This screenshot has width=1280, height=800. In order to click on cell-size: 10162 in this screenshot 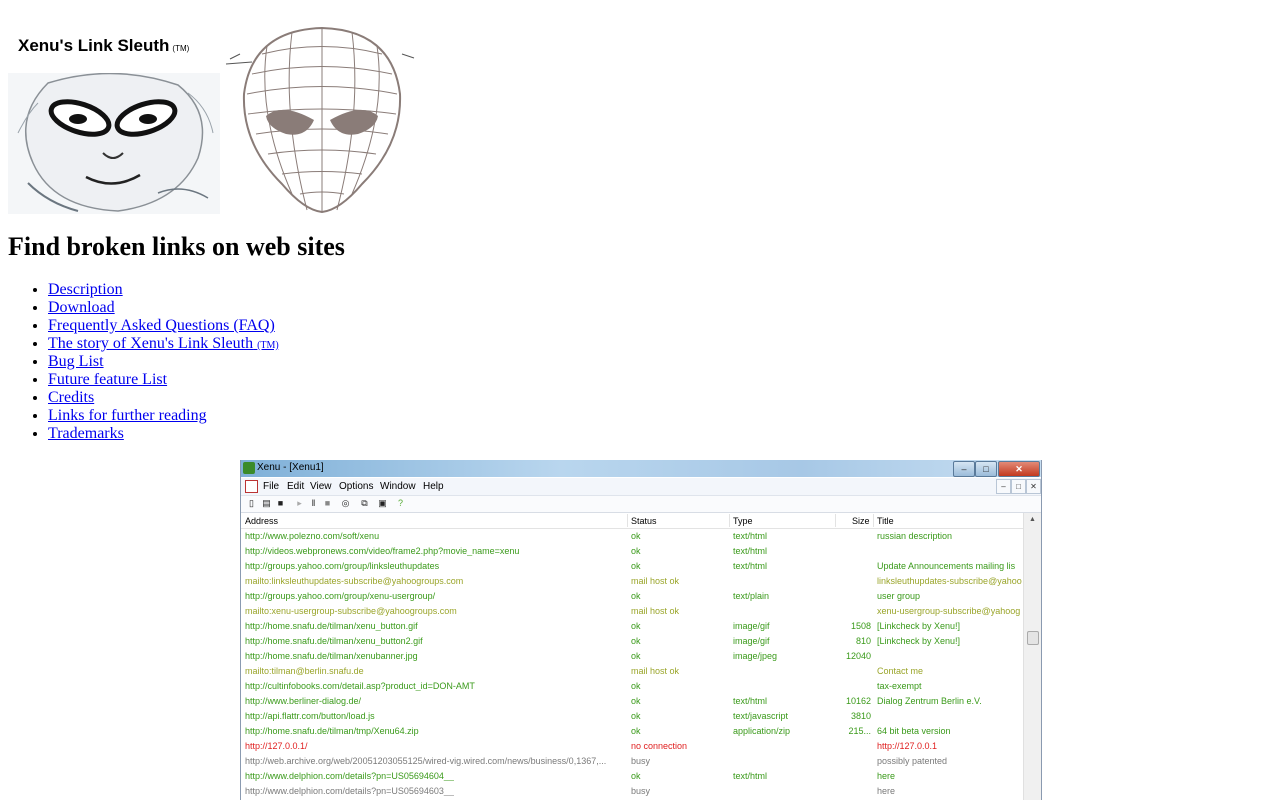, I will do `click(858, 701)`.